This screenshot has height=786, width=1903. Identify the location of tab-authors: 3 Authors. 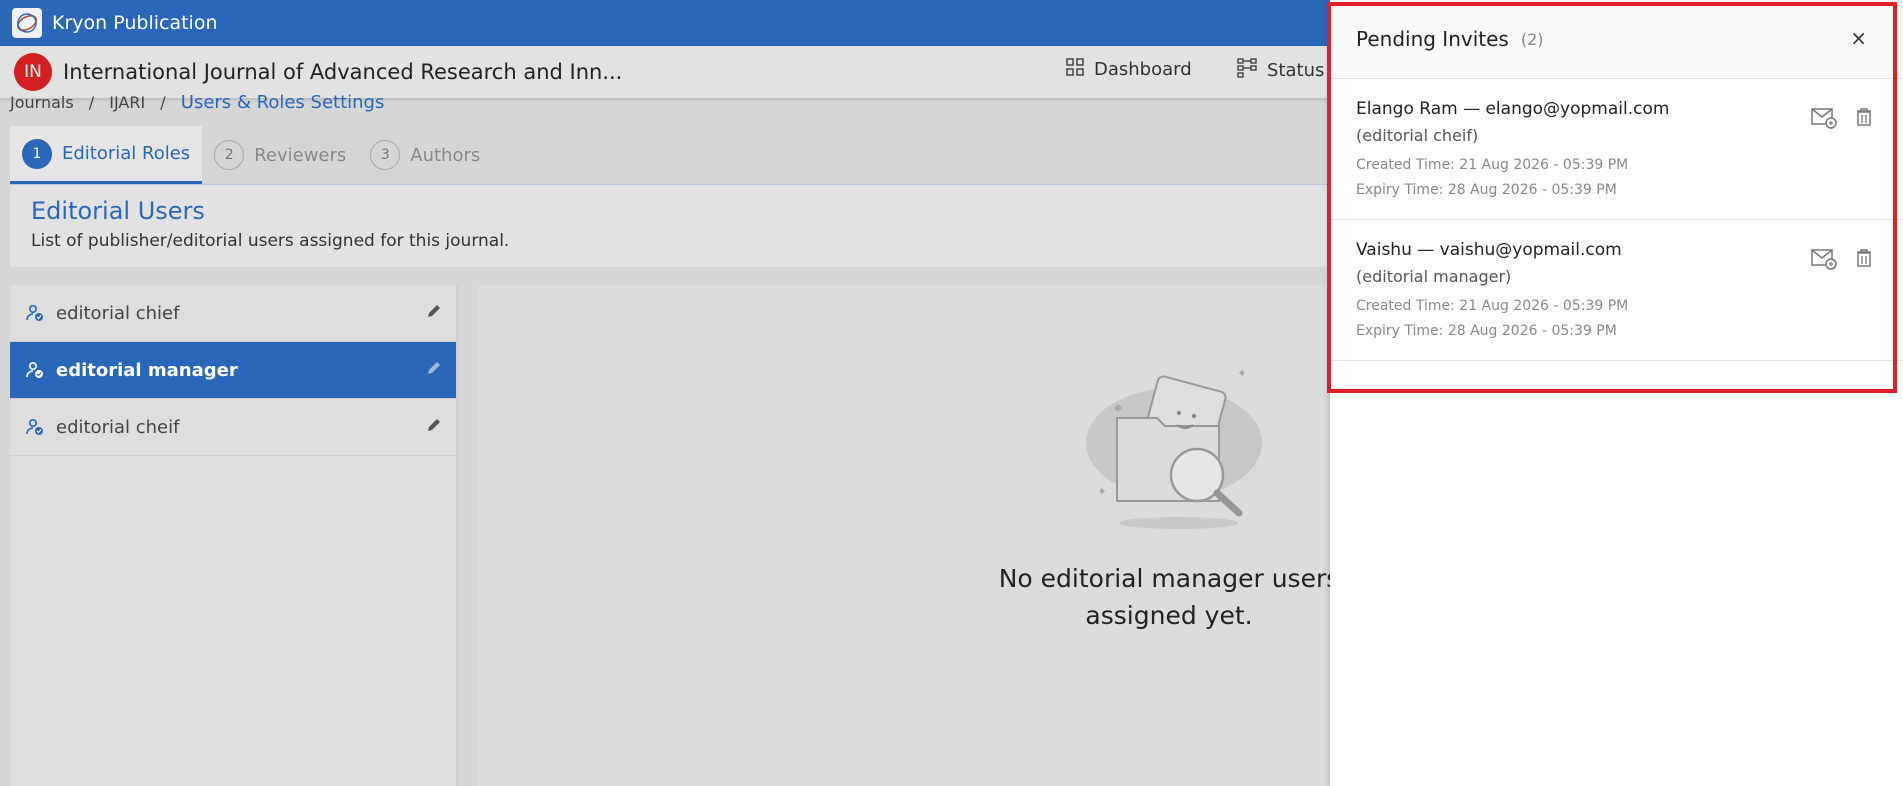
(425, 155).